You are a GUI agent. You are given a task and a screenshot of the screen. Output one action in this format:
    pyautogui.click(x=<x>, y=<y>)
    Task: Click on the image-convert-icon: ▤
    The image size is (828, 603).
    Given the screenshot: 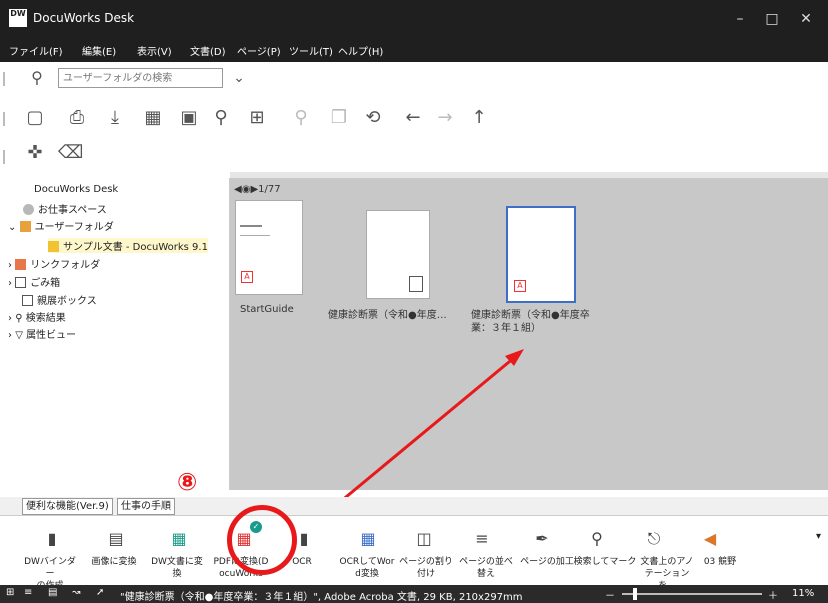 What is the action you would take?
    pyautogui.click(x=116, y=539)
    